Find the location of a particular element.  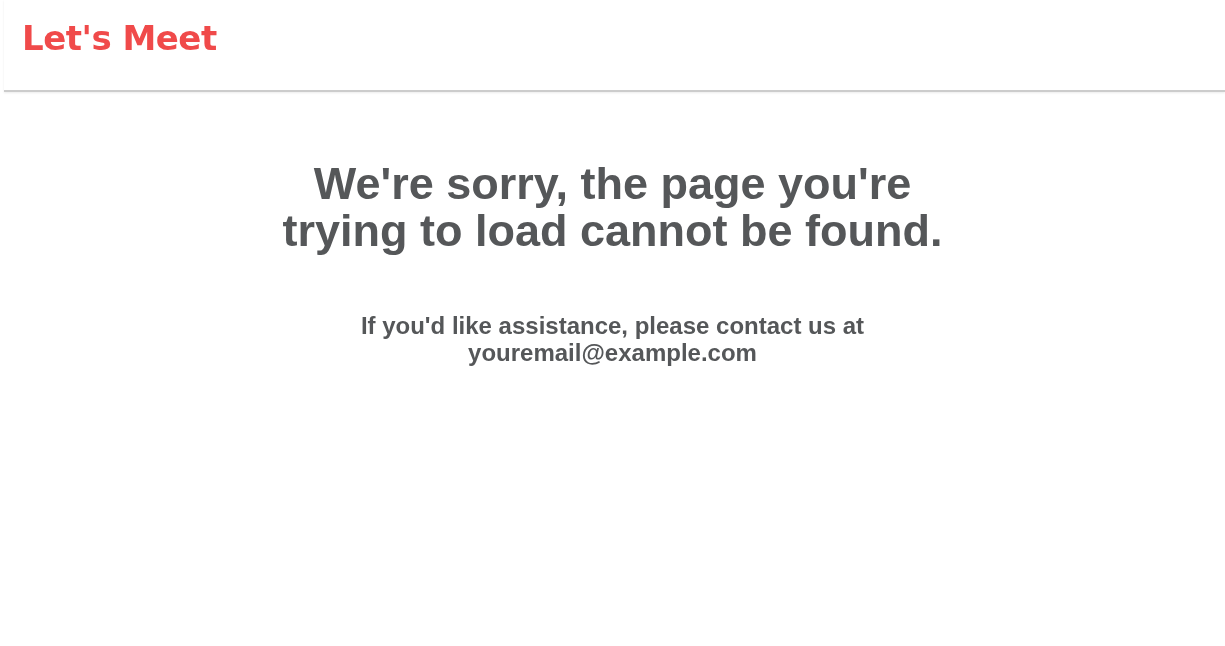

logo: Let's Meet is located at coordinates (119, 38).